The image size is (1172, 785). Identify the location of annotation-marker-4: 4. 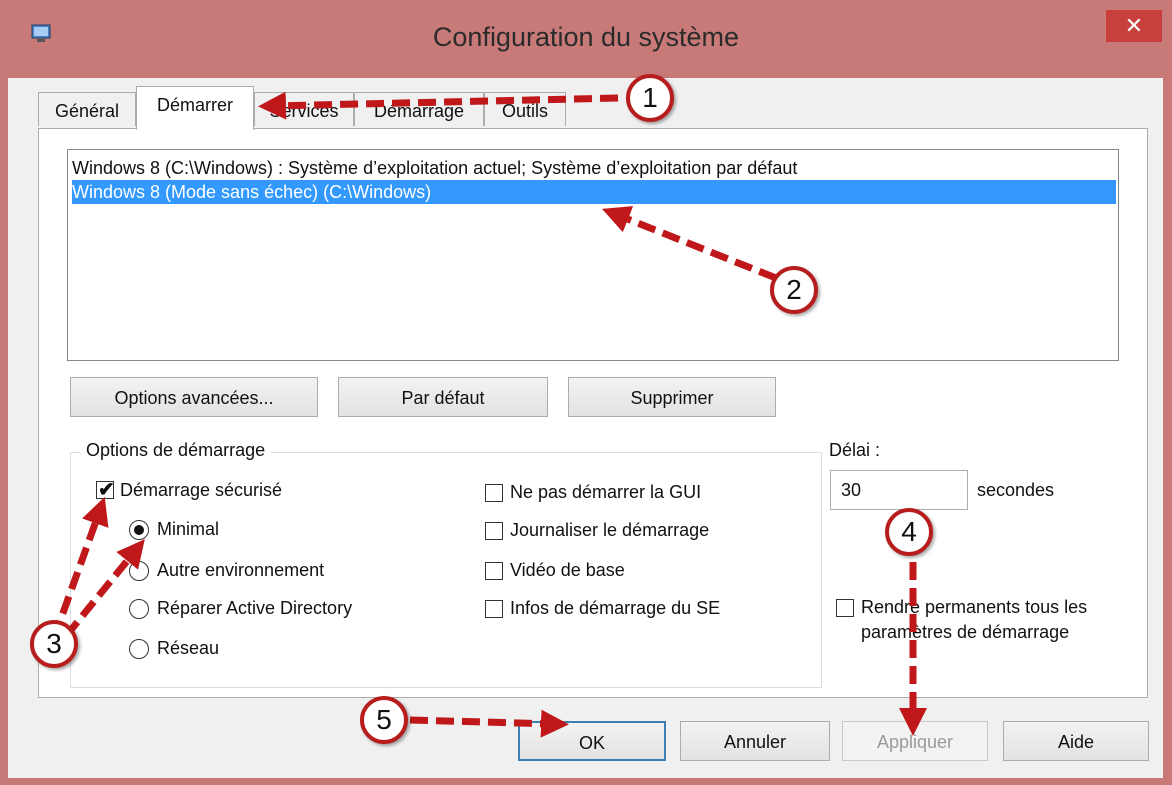
(909, 532).